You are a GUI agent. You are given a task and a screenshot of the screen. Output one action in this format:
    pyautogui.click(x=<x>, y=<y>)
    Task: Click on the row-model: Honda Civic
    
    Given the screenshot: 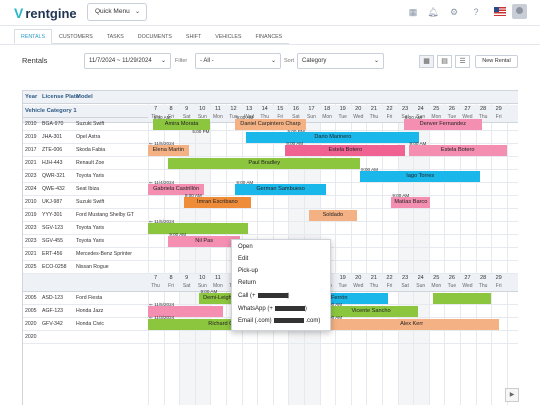 What is the action you would take?
    pyautogui.click(x=90, y=324)
    